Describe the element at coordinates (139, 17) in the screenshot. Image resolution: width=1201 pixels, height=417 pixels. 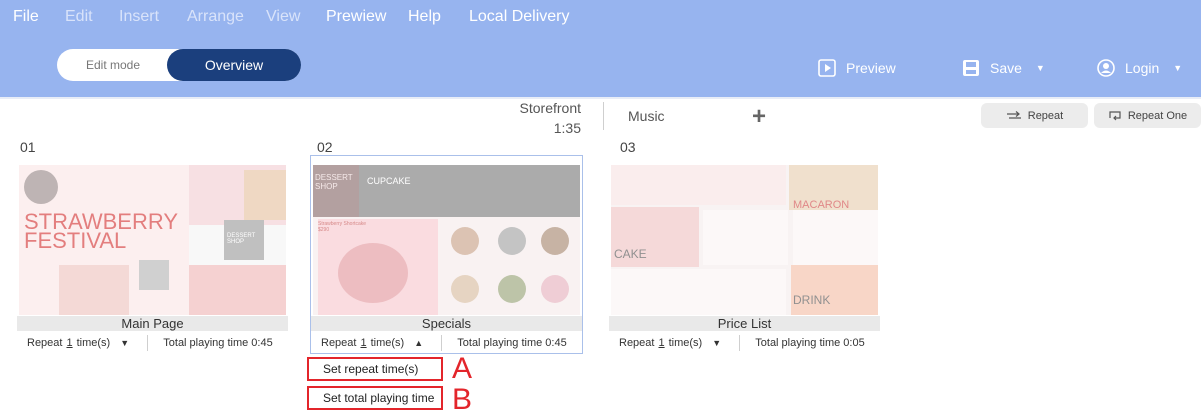
I see `menu-insert: Insert` at that location.